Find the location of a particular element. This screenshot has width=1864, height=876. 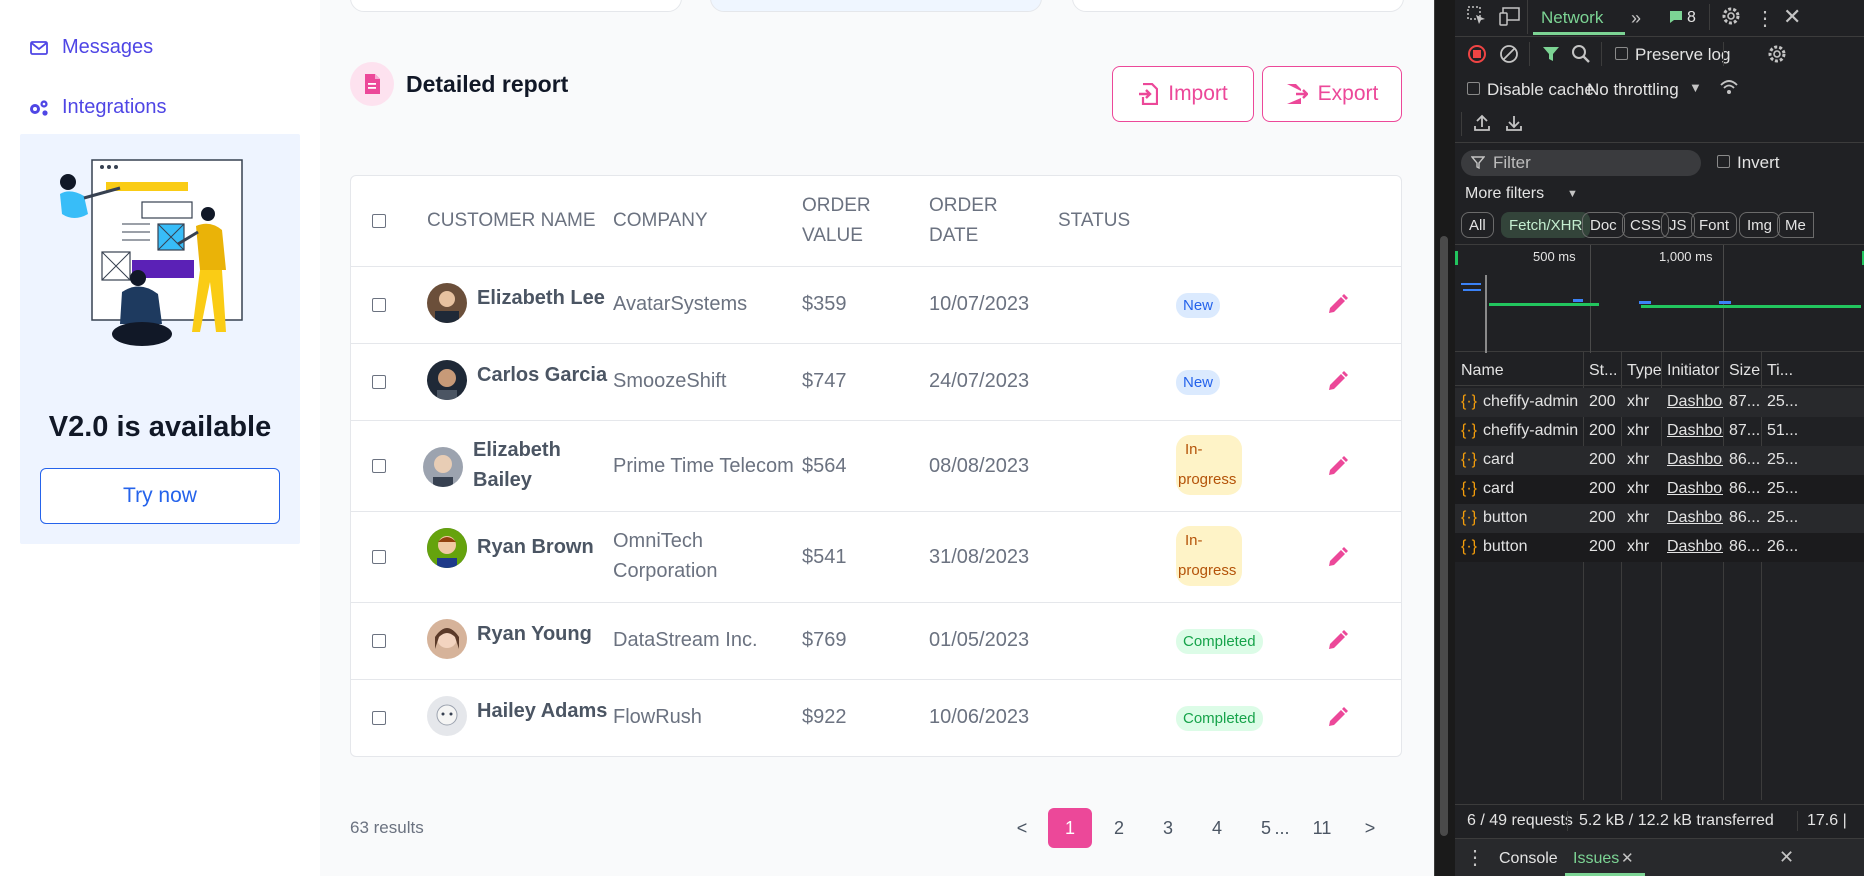

avatar is located at coordinates (443, 467).